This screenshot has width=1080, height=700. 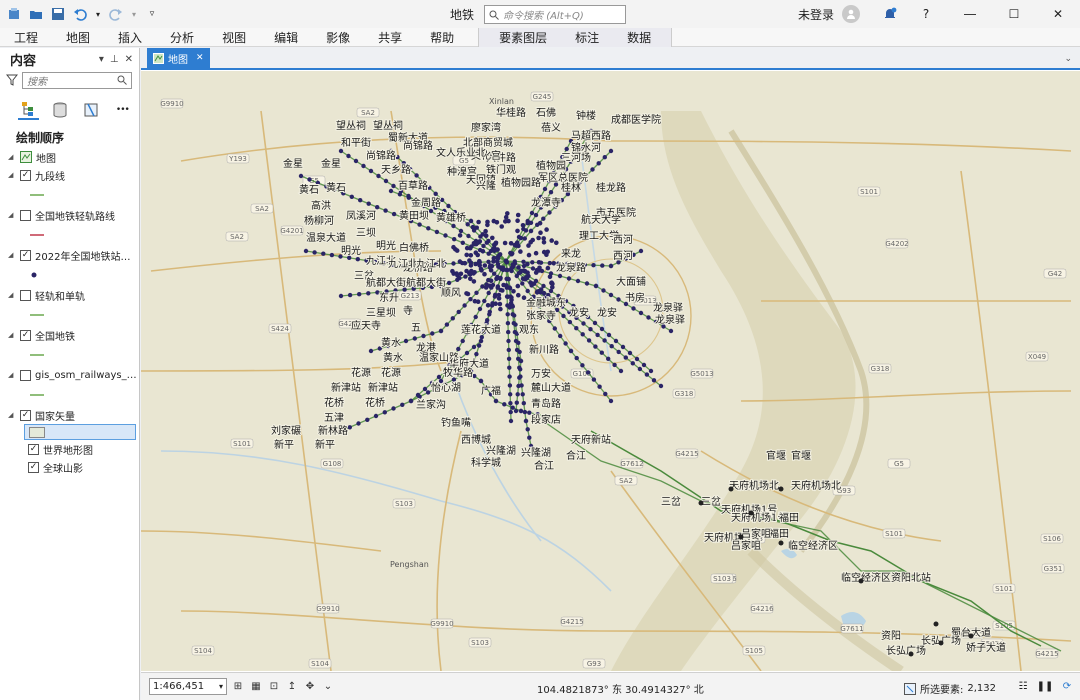 I want to click on tab-edit: 编辑, so click(x=279, y=37).